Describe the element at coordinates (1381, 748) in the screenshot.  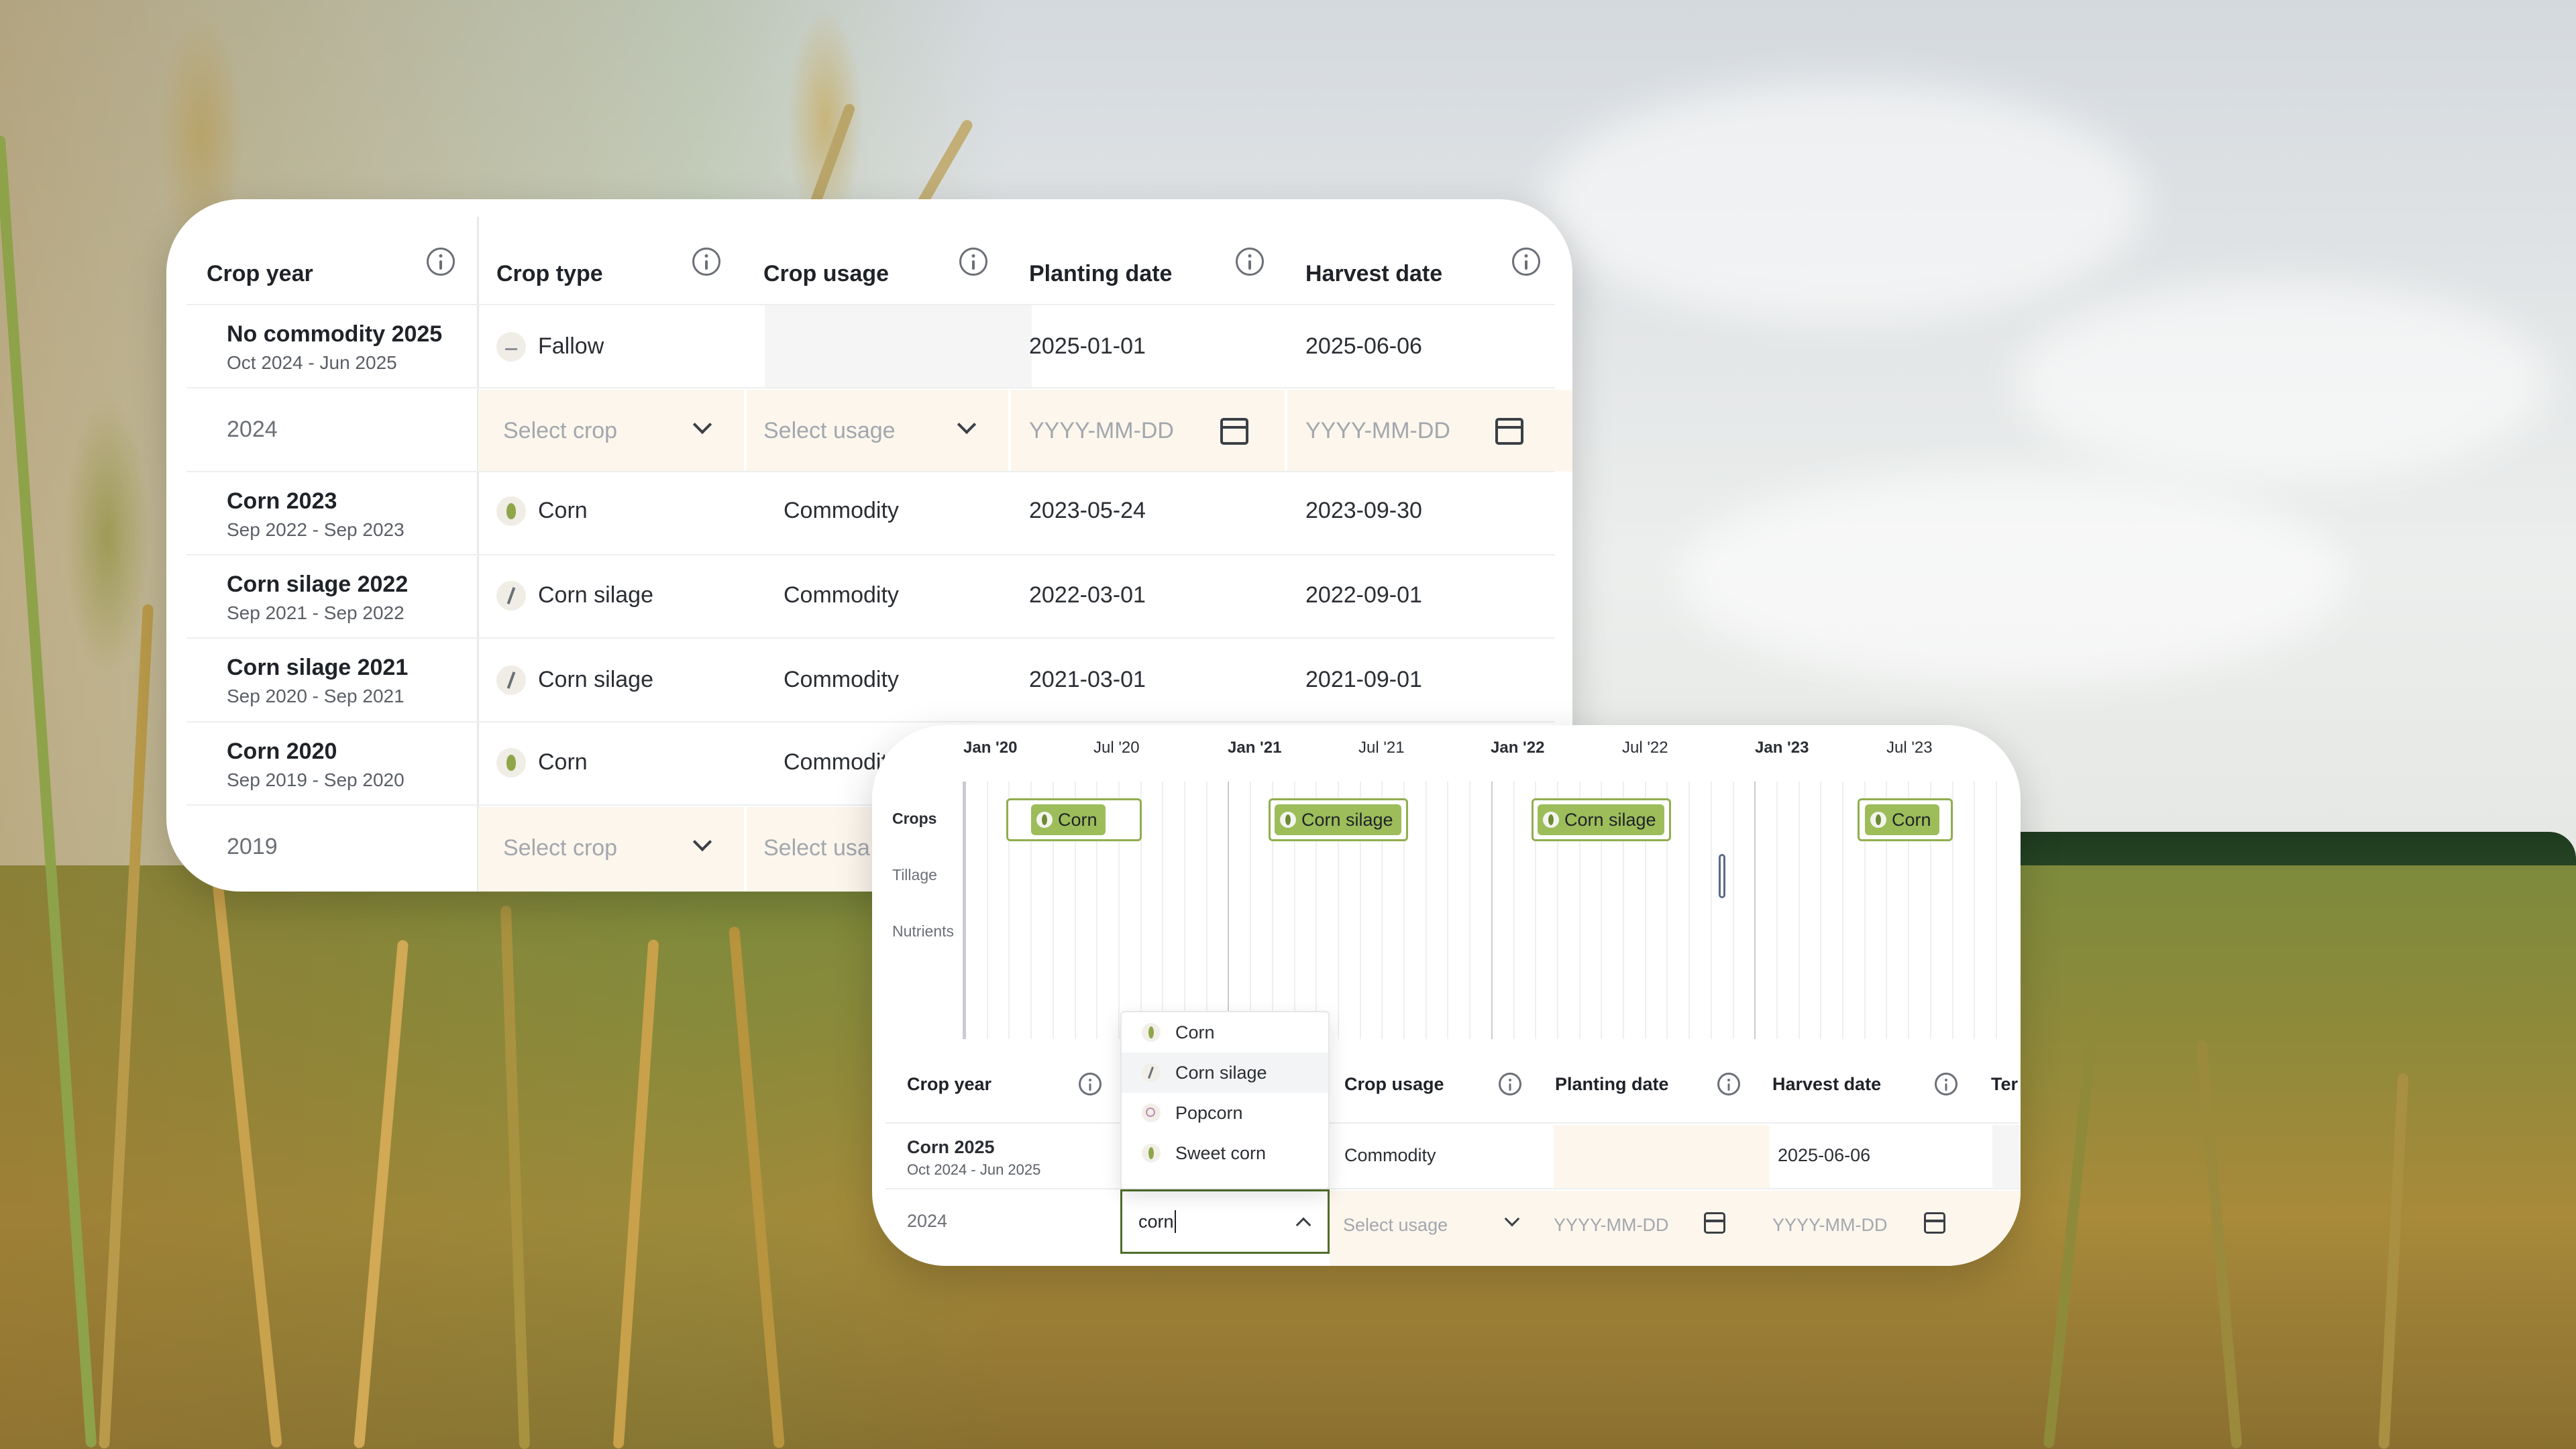
I see `timeline-month-label: Jul '21` at that location.